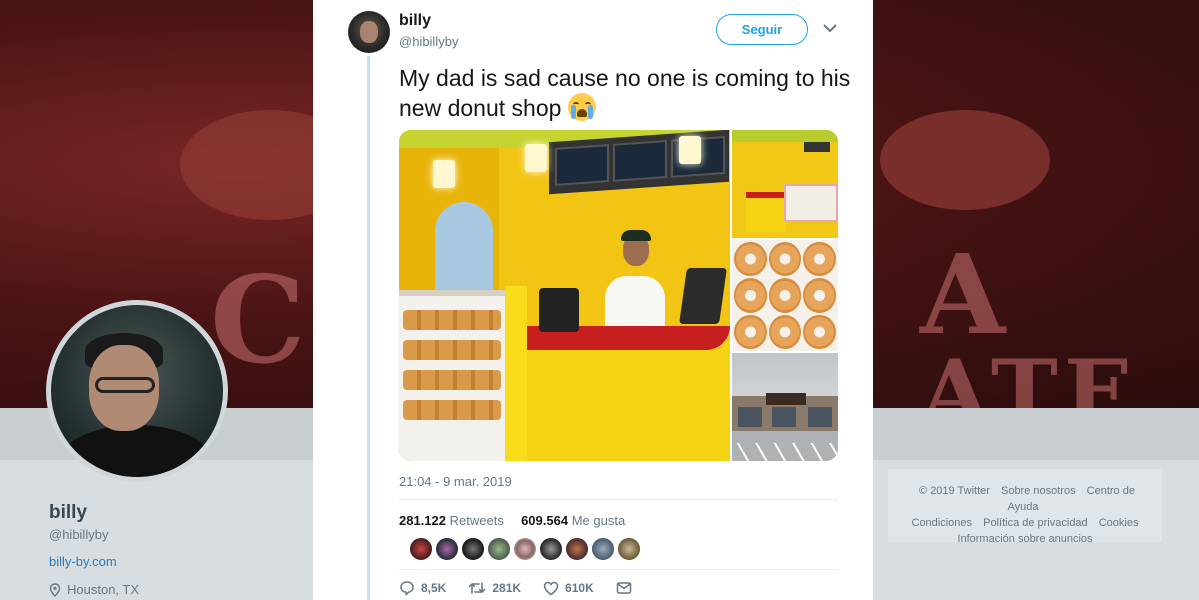 The height and width of the screenshot is (600, 1199). I want to click on like-button: 610K, so click(568, 588).